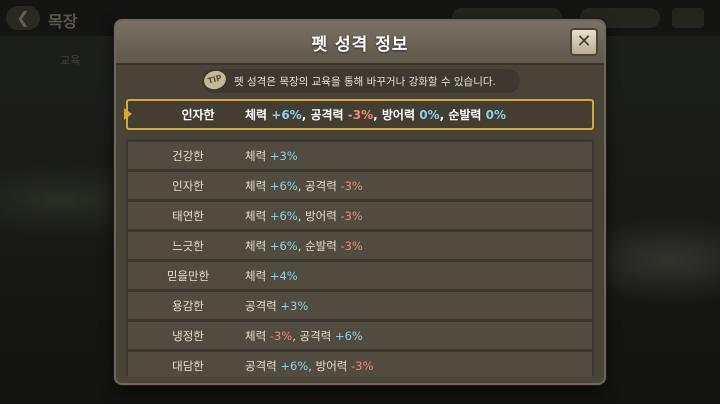 Image resolution: width=720 pixels, height=404 pixels. I want to click on personality-effects: 체력 +6%, 방어력 -3%, so click(304, 216).